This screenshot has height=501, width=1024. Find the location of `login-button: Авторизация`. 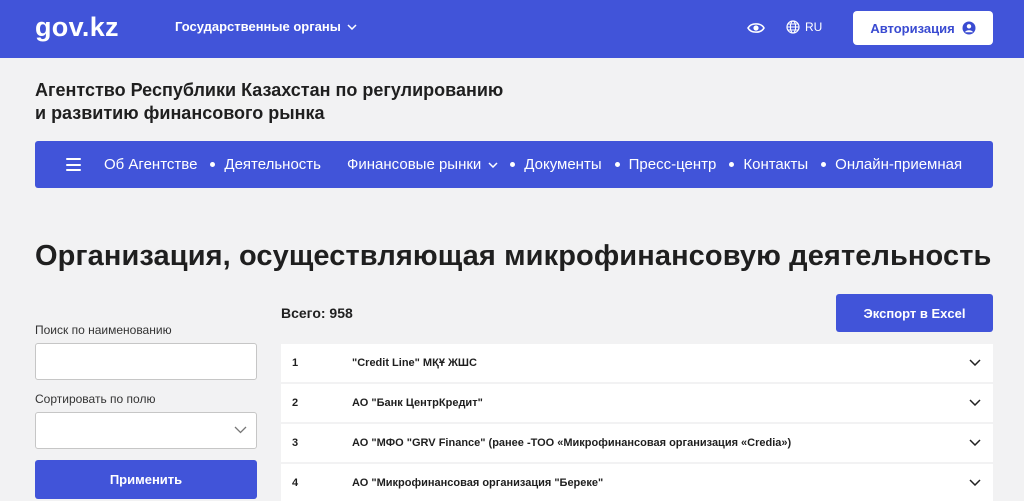

login-button: Авторизация is located at coordinates (923, 28).